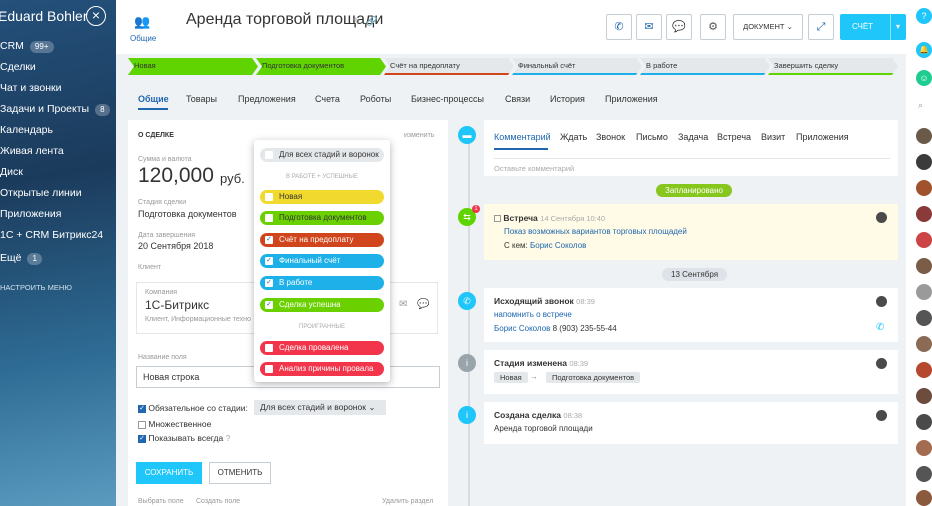  Describe the element at coordinates (322, 240) in the screenshot. I see `option-prepay: ✓ Счёт на предоплату` at that location.